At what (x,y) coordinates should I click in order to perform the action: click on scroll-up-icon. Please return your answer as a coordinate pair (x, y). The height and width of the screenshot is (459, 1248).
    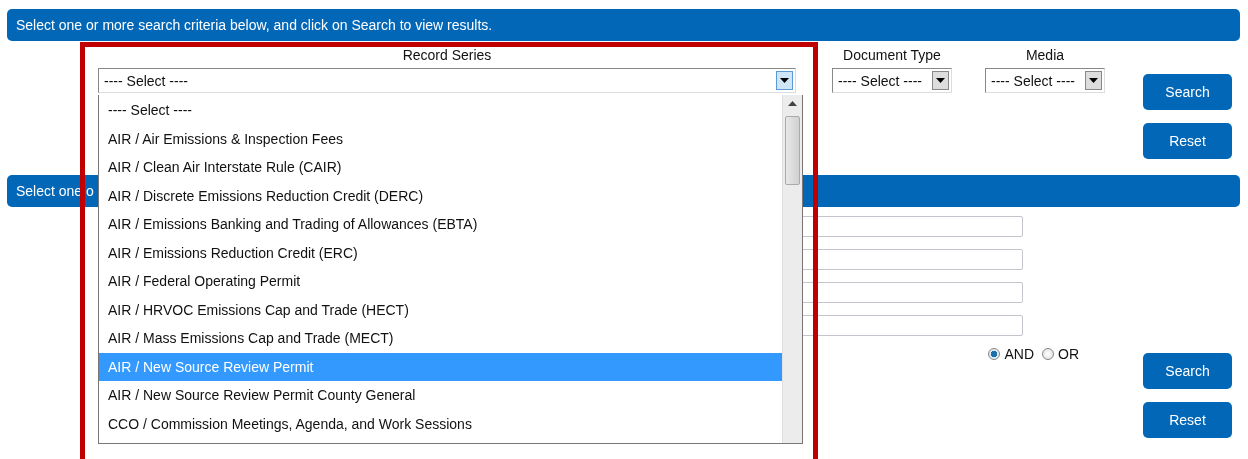
    Looking at the image, I should click on (792, 103).